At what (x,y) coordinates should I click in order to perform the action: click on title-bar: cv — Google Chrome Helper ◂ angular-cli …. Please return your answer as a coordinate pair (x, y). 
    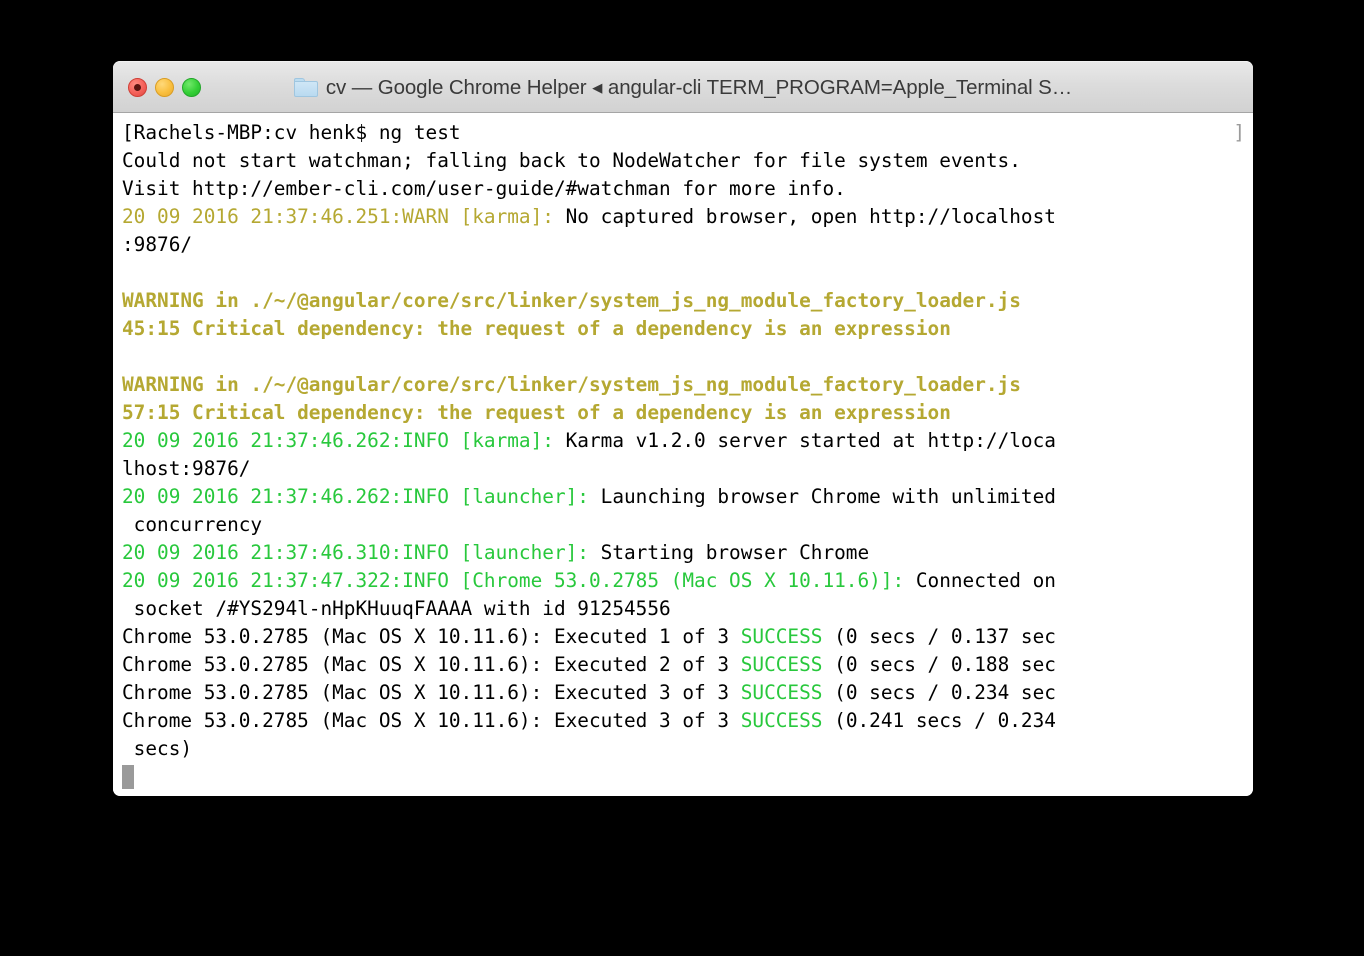
    Looking at the image, I should click on (683, 87).